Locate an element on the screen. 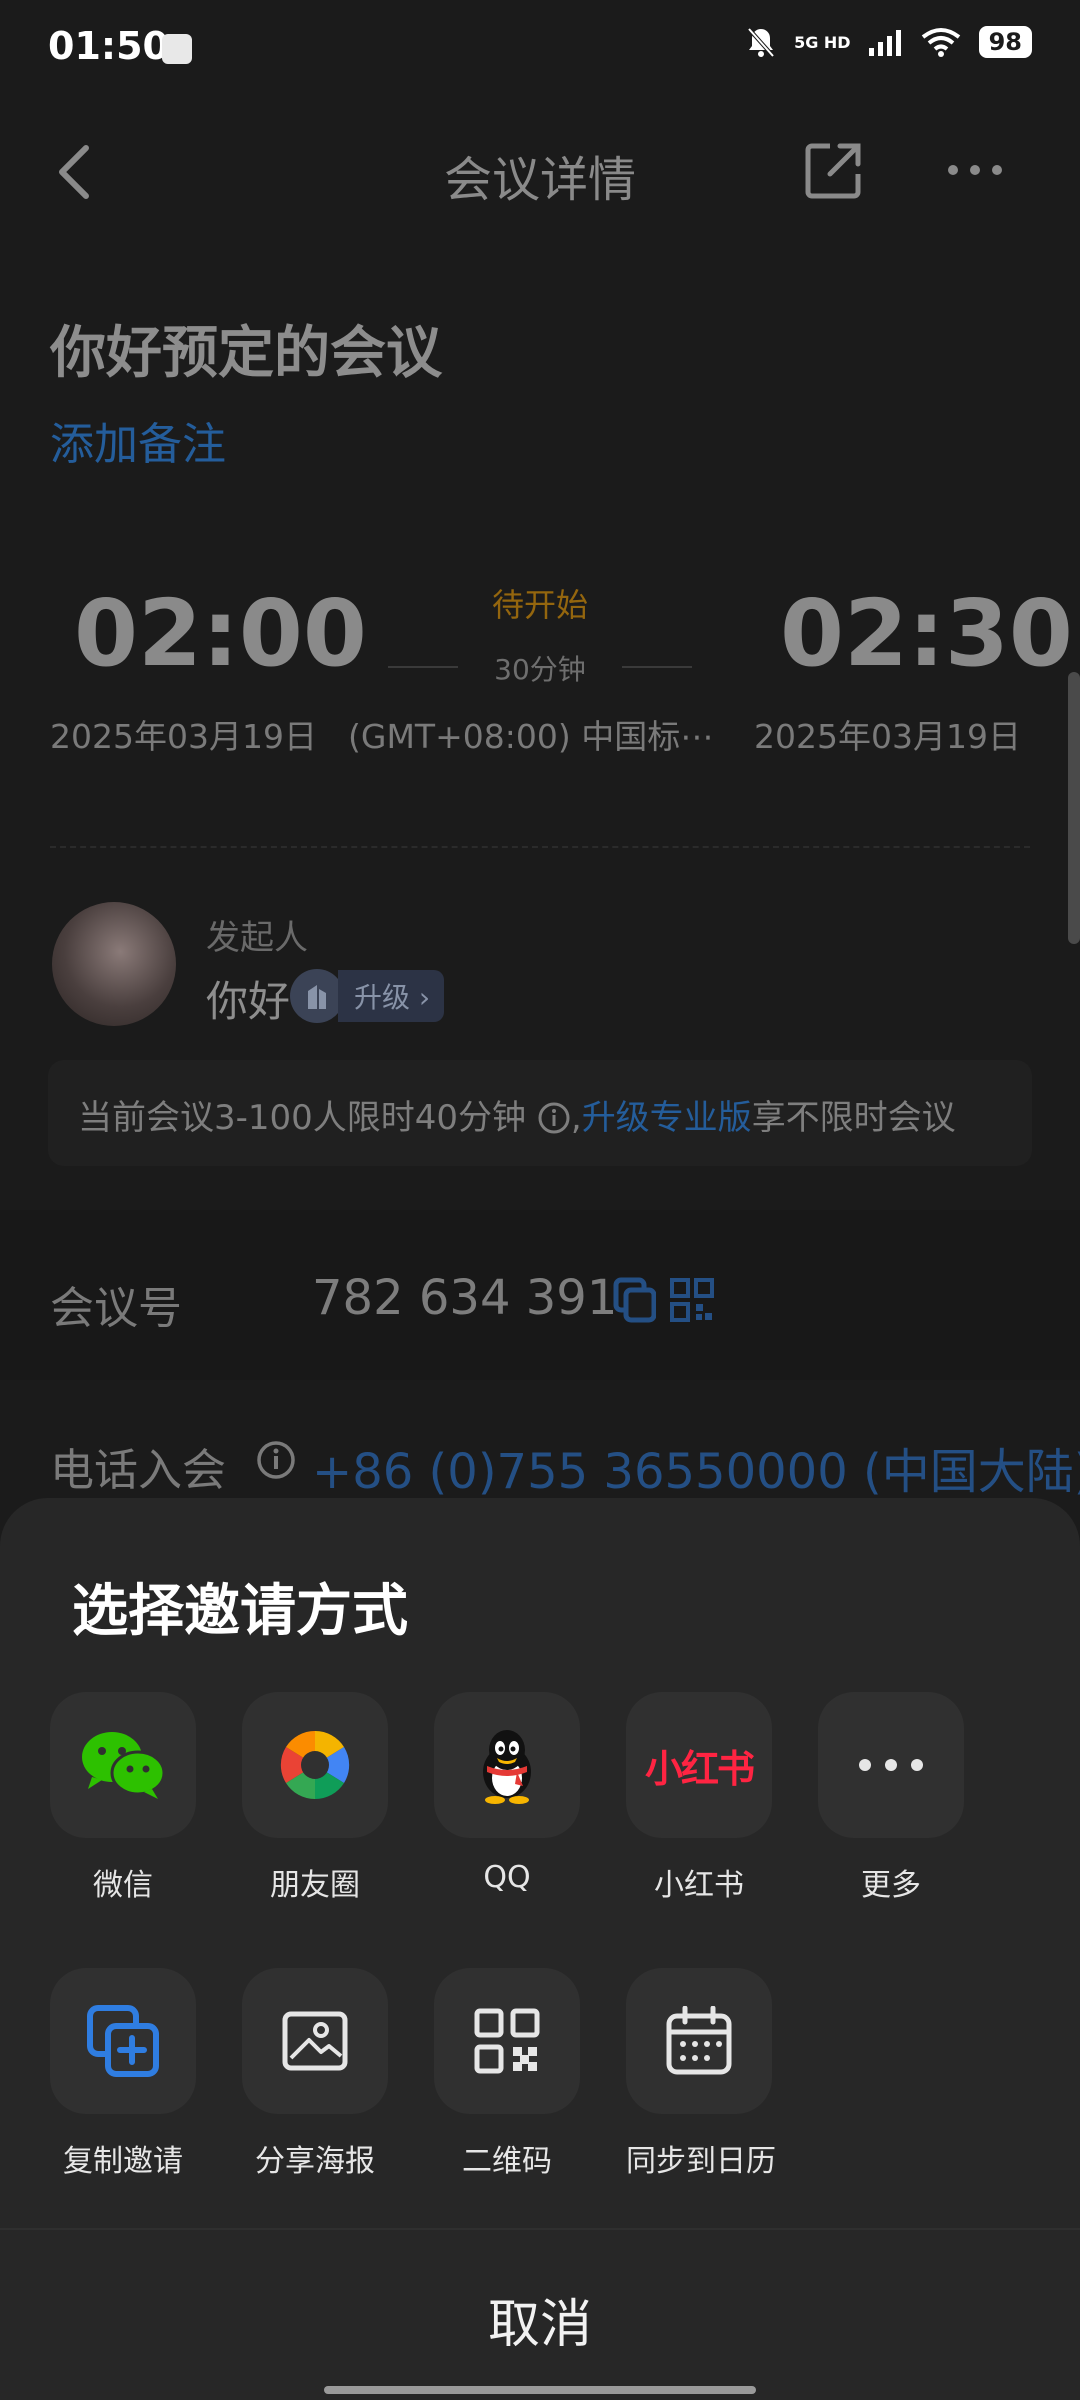  phone-label: 电话入会 is located at coordinates (138, 1470).